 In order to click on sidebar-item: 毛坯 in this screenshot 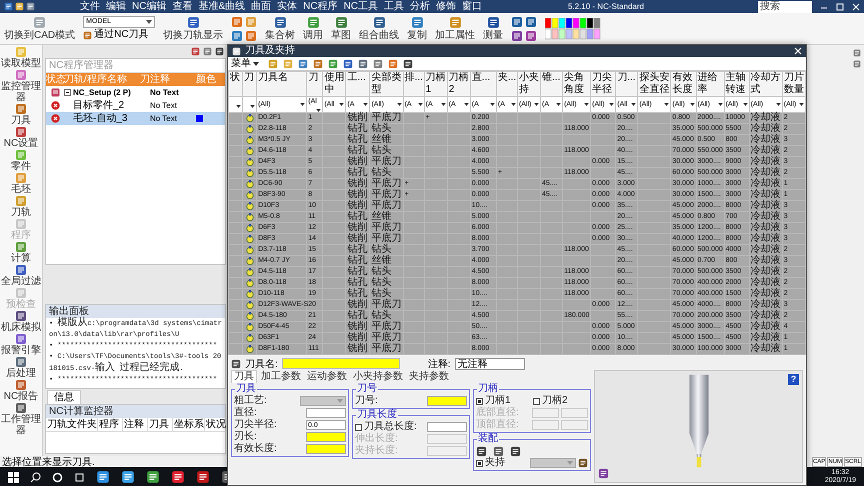, I will do `click(21, 183)`.